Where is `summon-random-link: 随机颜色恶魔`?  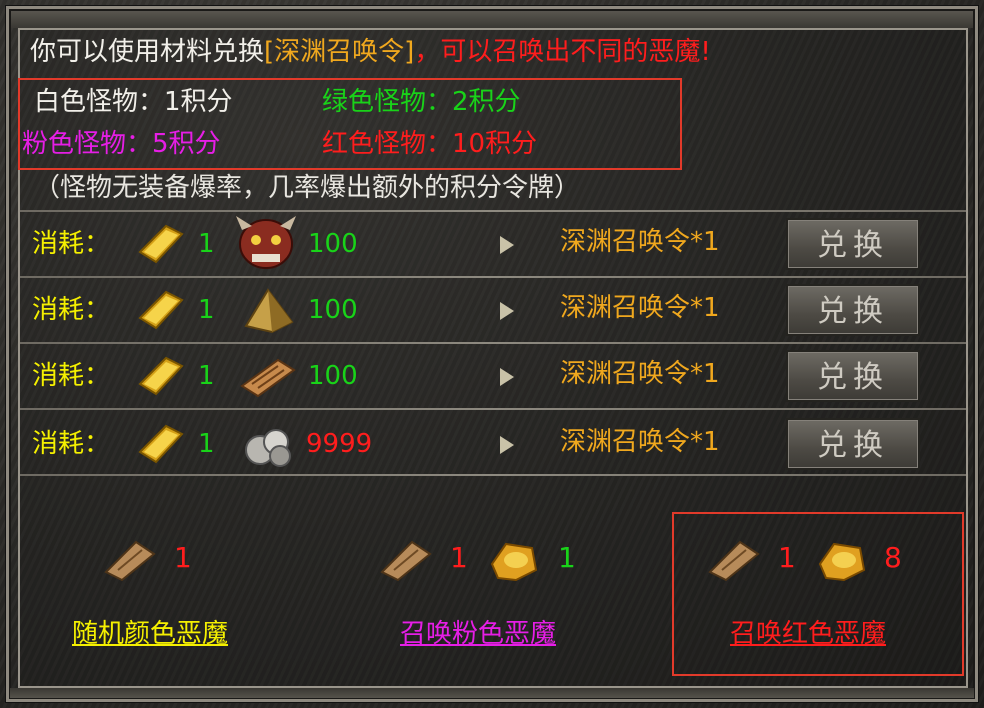
summon-random-link: 随机颜色恶魔 is located at coordinates (150, 634).